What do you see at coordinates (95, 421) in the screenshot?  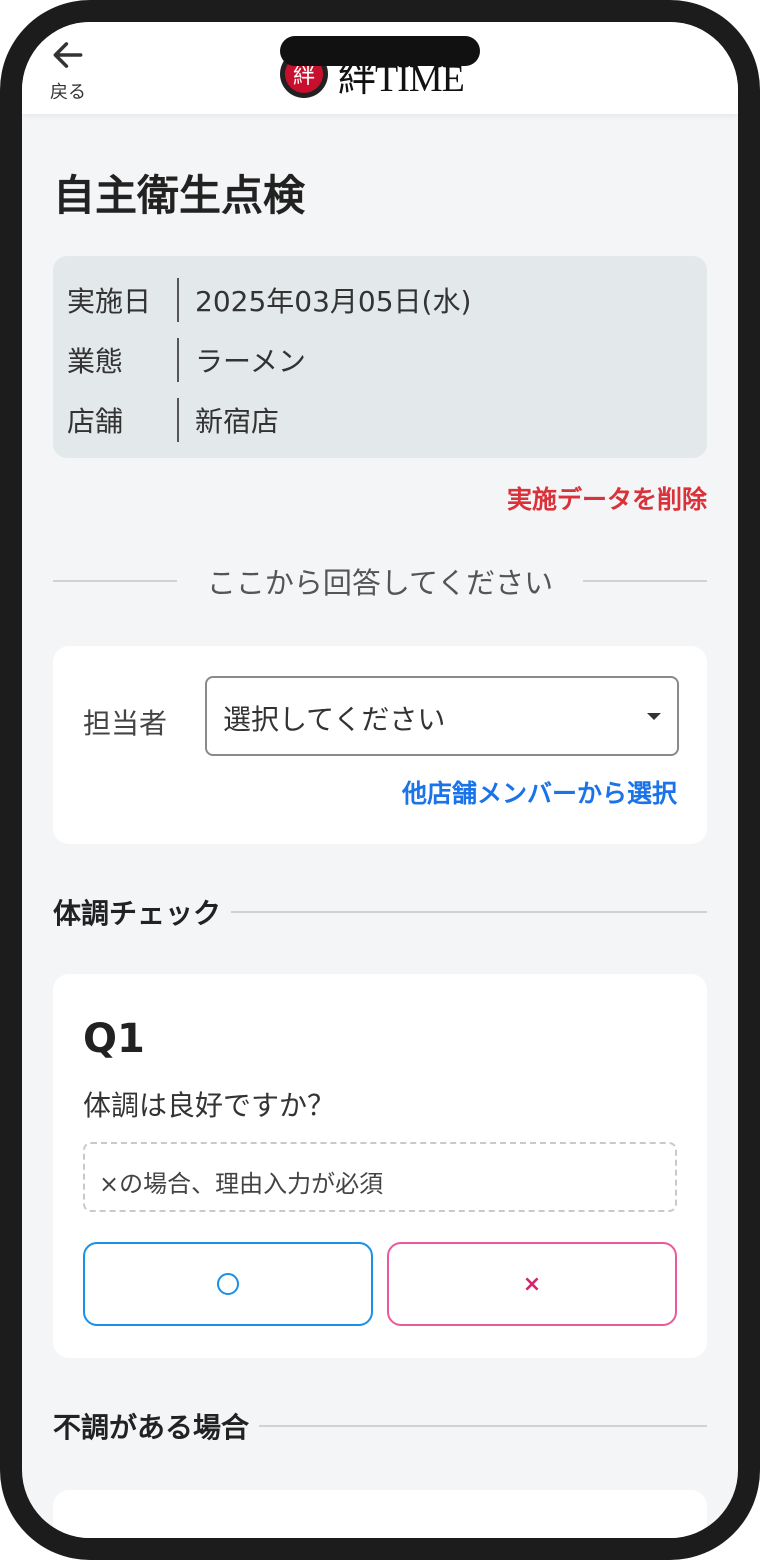 I see `info-label: 店舗` at bounding box center [95, 421].